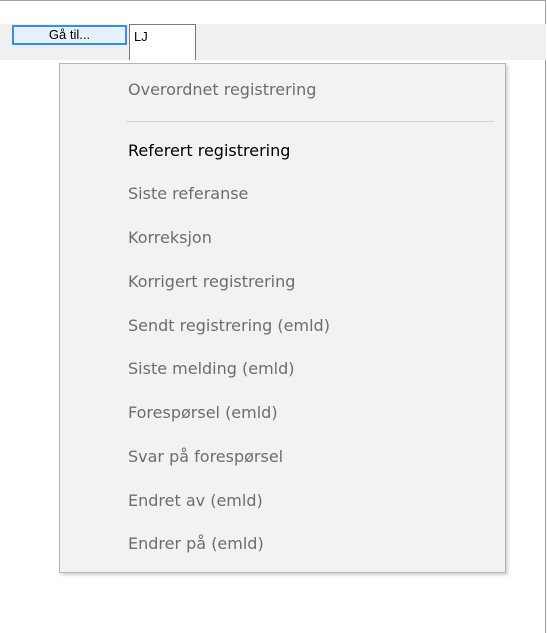 This screenshot has height=633, width=547. I want to click on menu-item-korrigert-registrering: Korrigert registrering, so click(211, 281).